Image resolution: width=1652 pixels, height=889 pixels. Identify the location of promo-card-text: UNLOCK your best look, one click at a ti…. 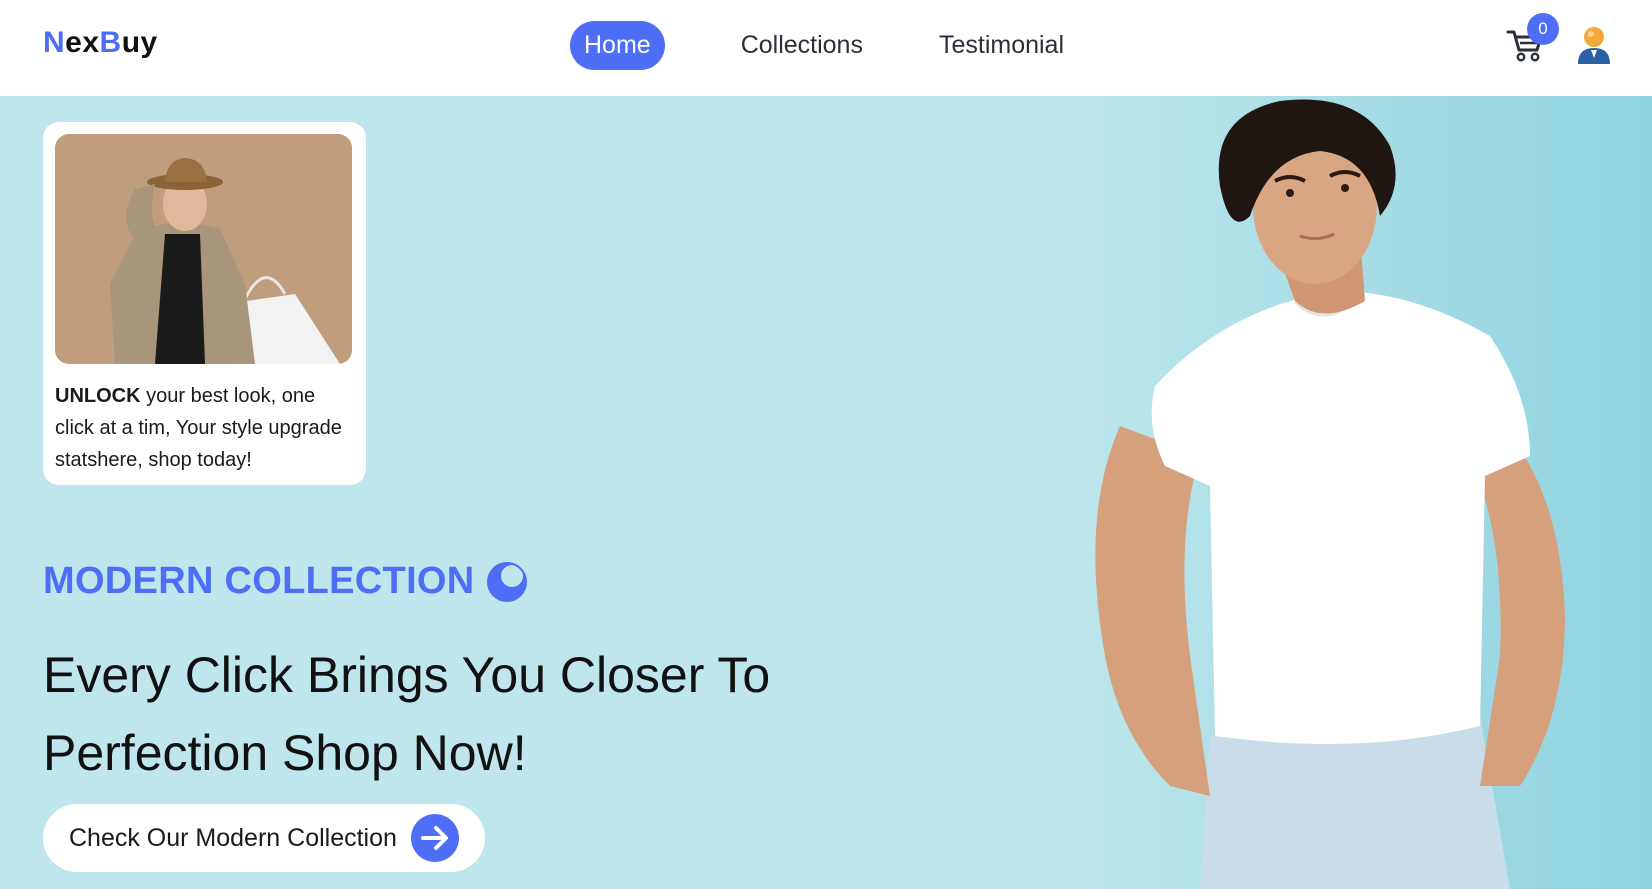
(204, 428).